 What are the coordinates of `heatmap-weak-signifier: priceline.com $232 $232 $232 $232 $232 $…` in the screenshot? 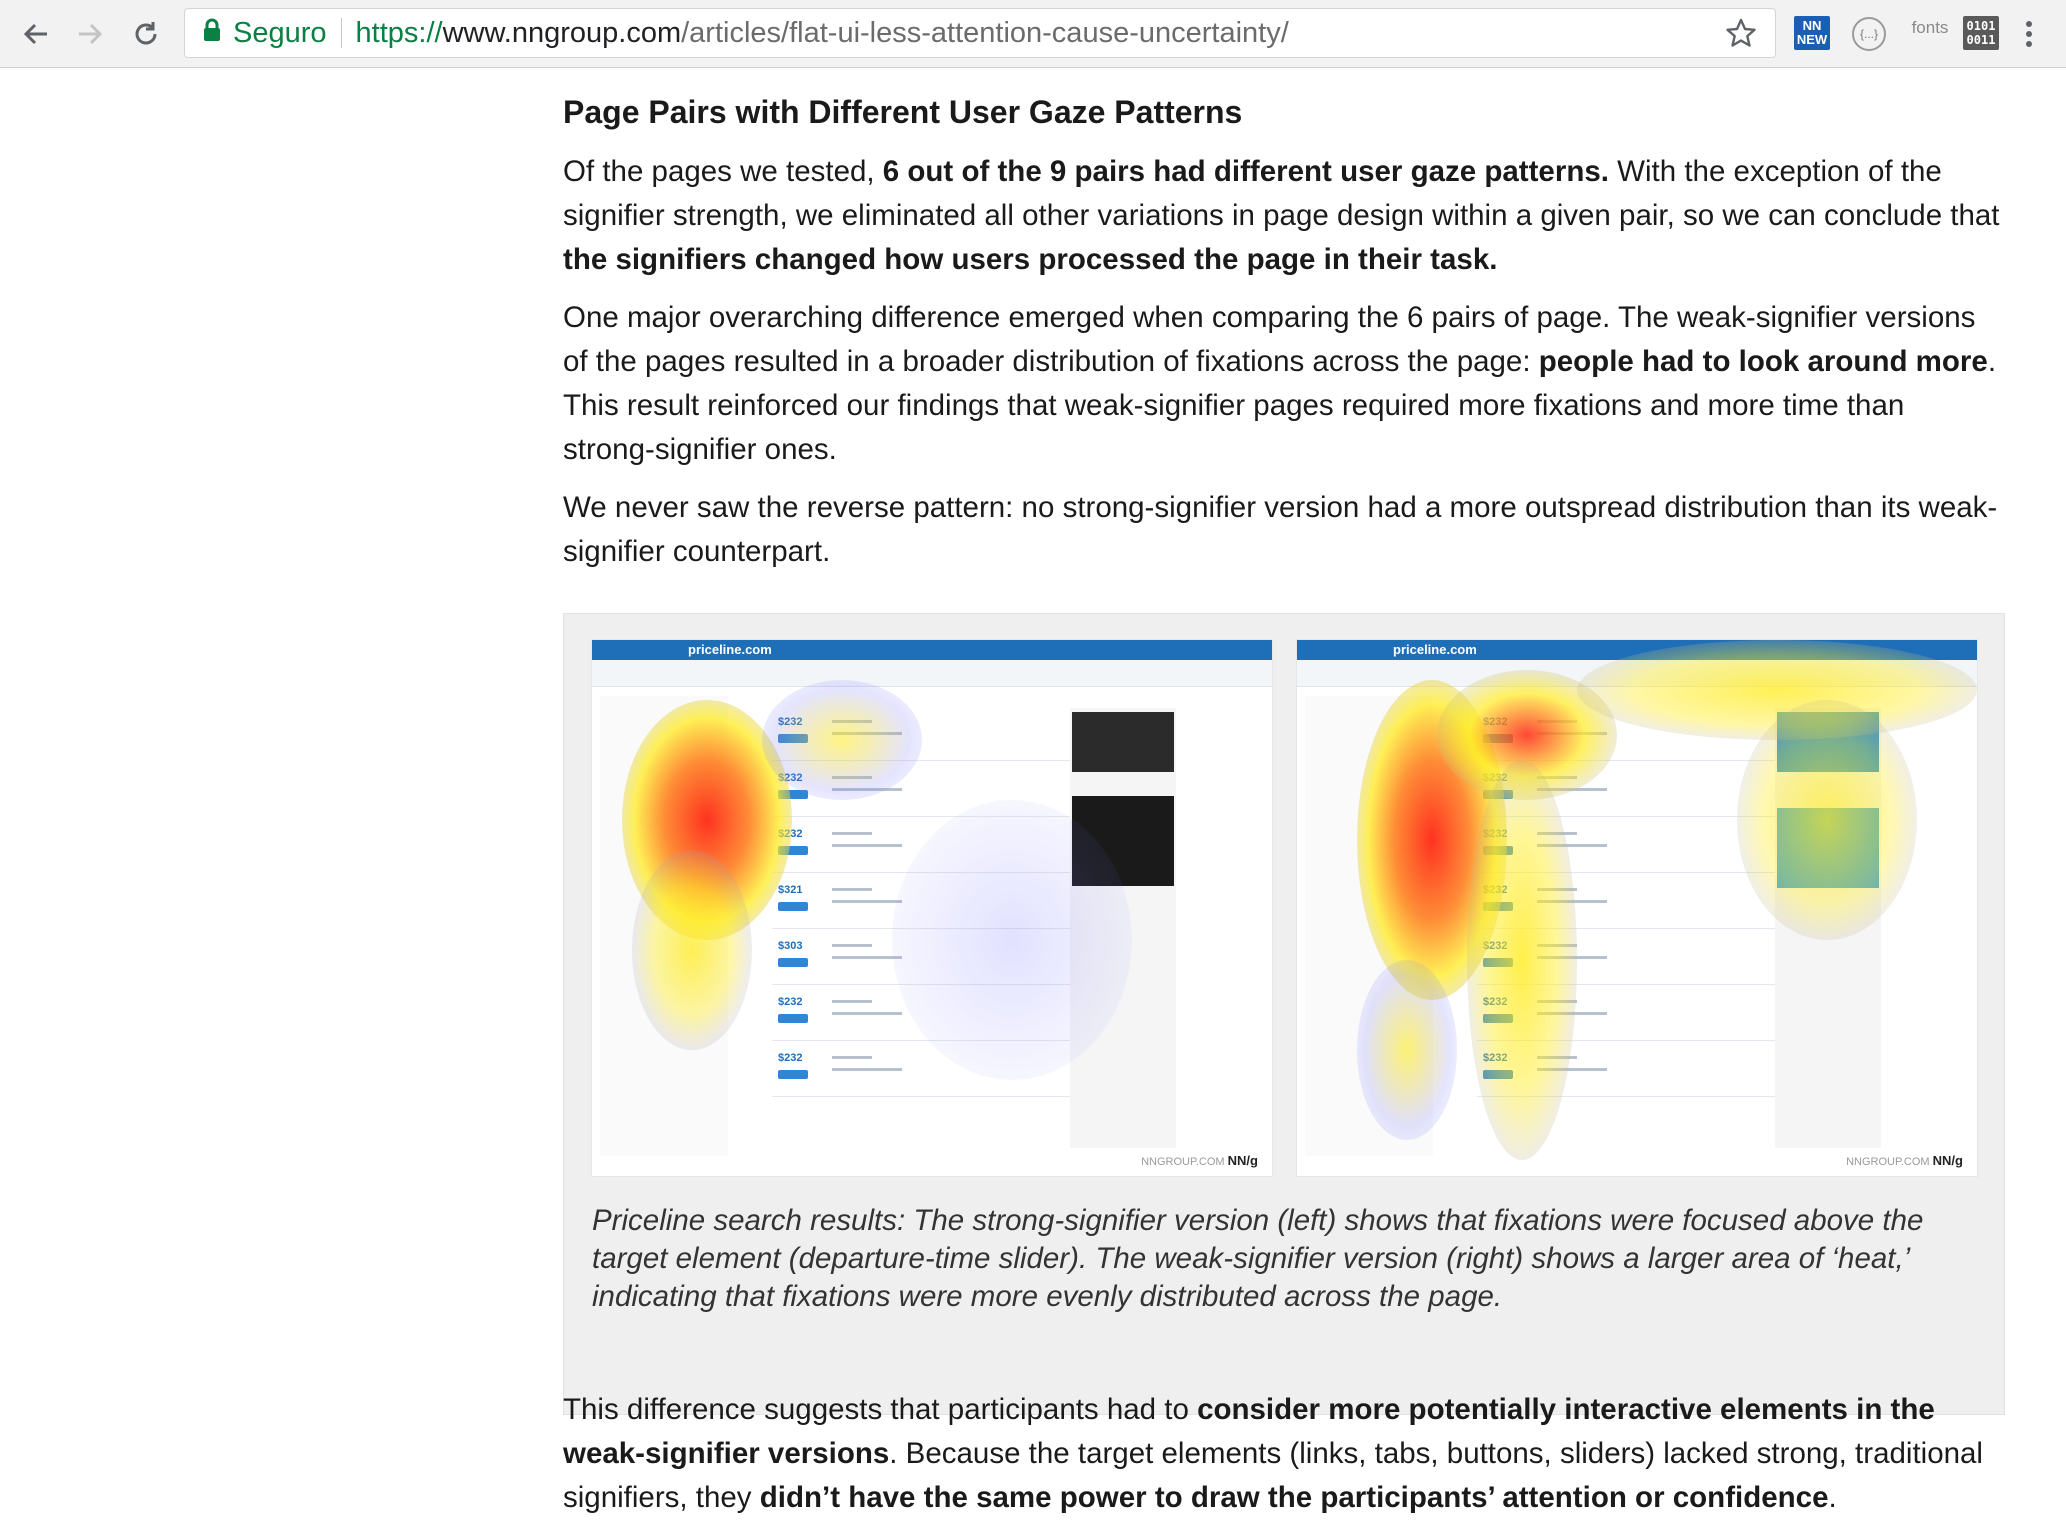 It's located at (1637, 908).